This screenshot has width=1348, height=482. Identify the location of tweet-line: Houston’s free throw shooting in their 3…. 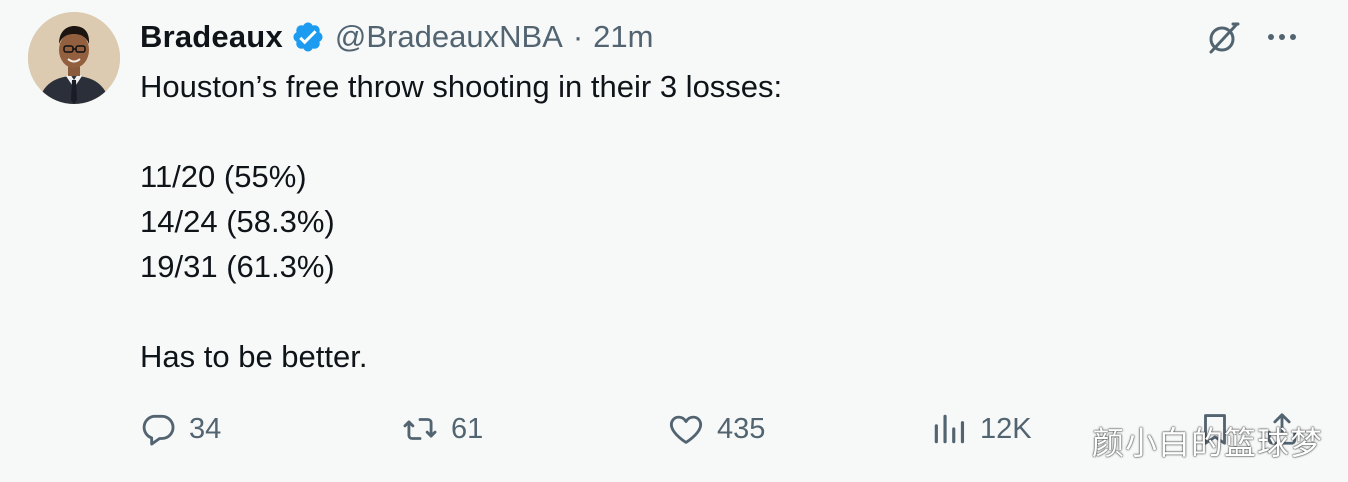
(461, 86).